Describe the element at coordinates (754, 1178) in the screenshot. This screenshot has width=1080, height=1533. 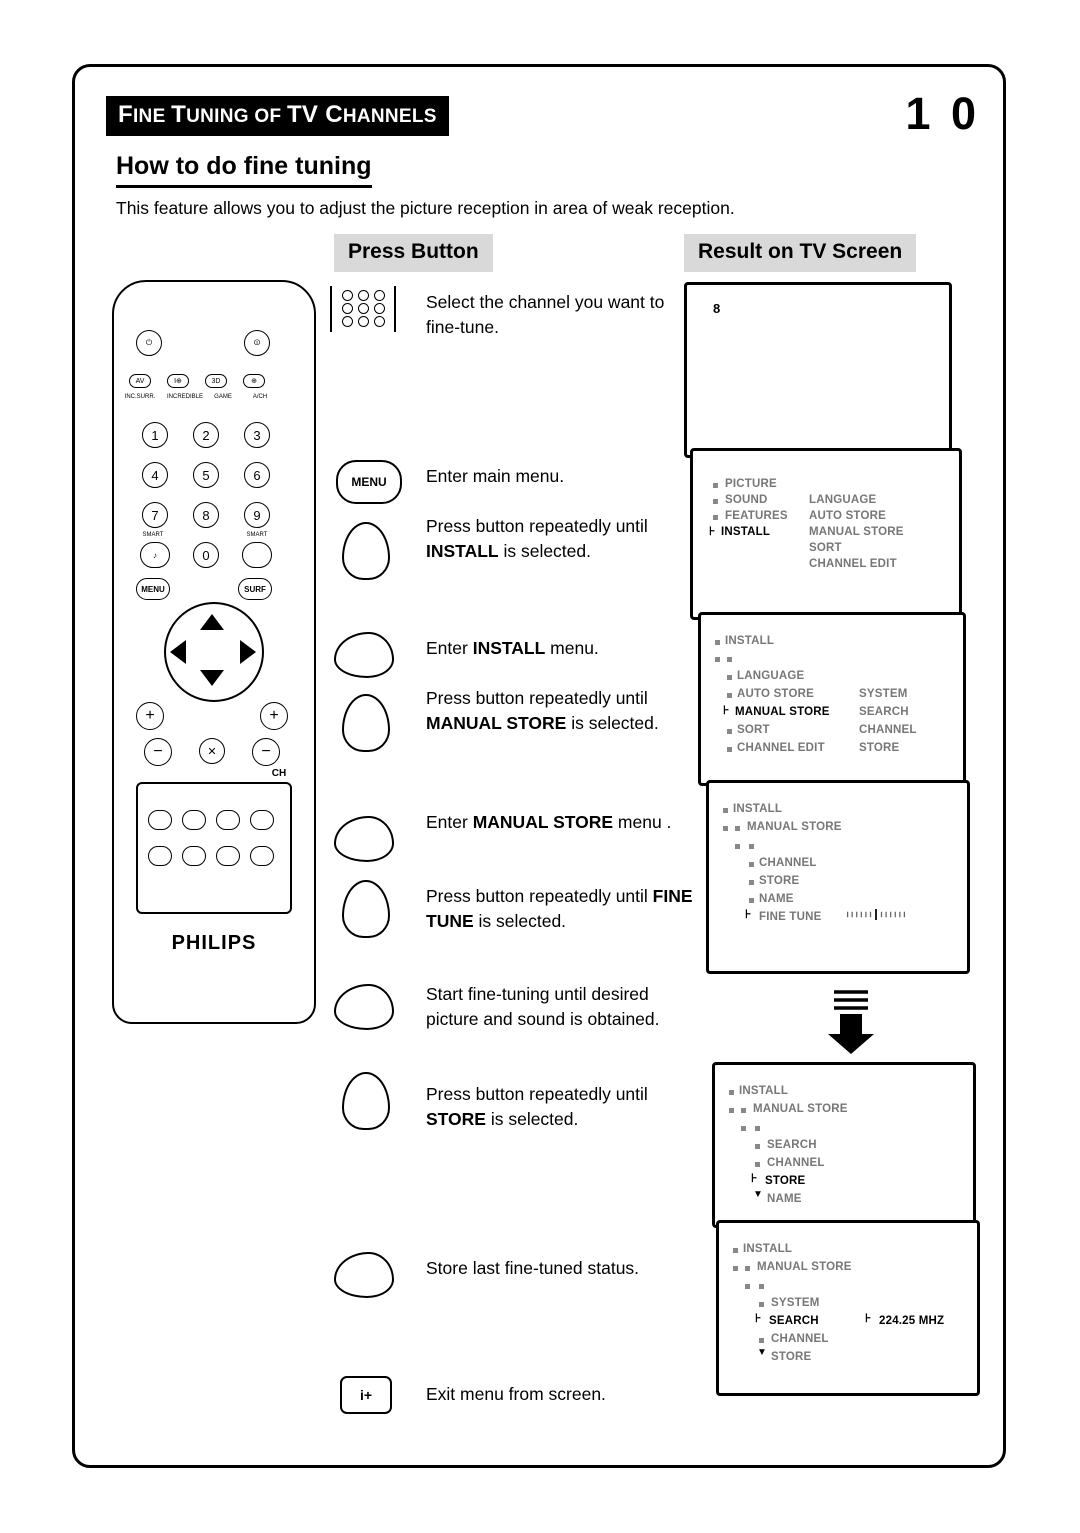
I see `sm-cursor-icon: ⊦` at that location.